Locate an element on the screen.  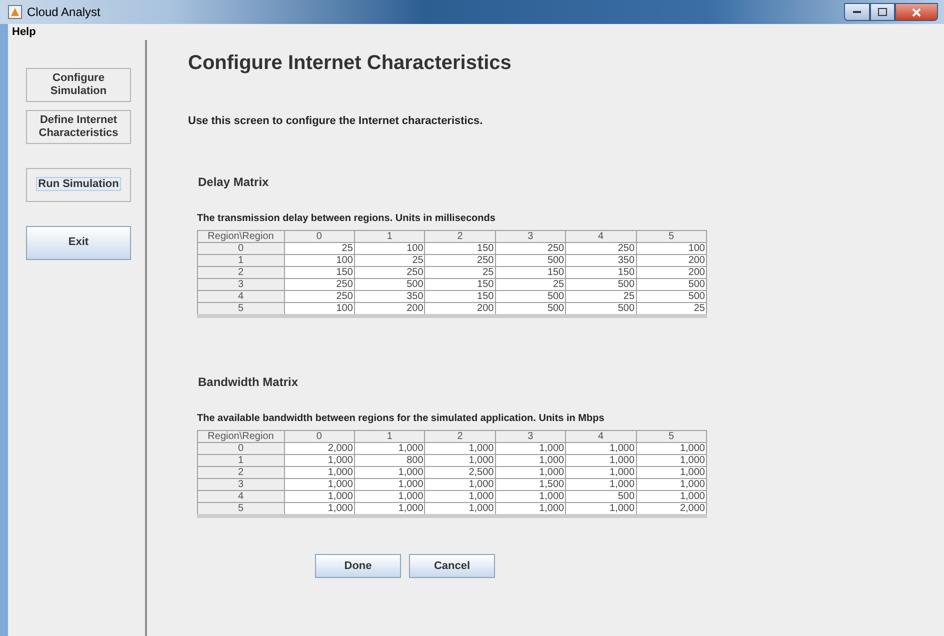
row-header: 1 is located at coordinates (241, 260).